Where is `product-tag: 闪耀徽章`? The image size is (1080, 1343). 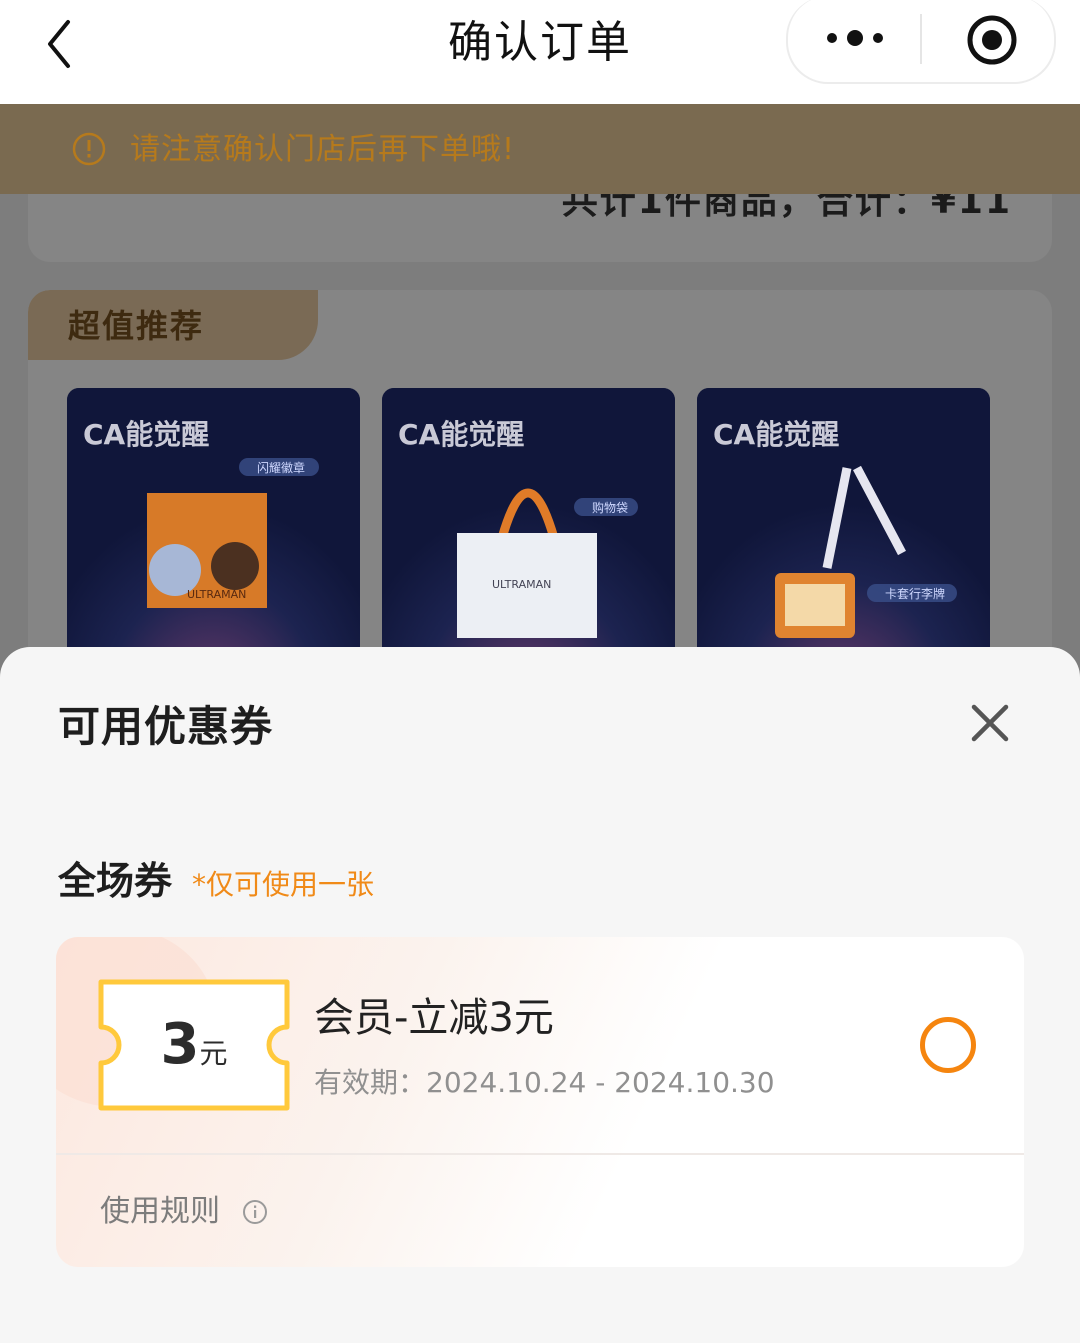 product-tag: 闪耀徽章 is located at coordinates (281, 467).